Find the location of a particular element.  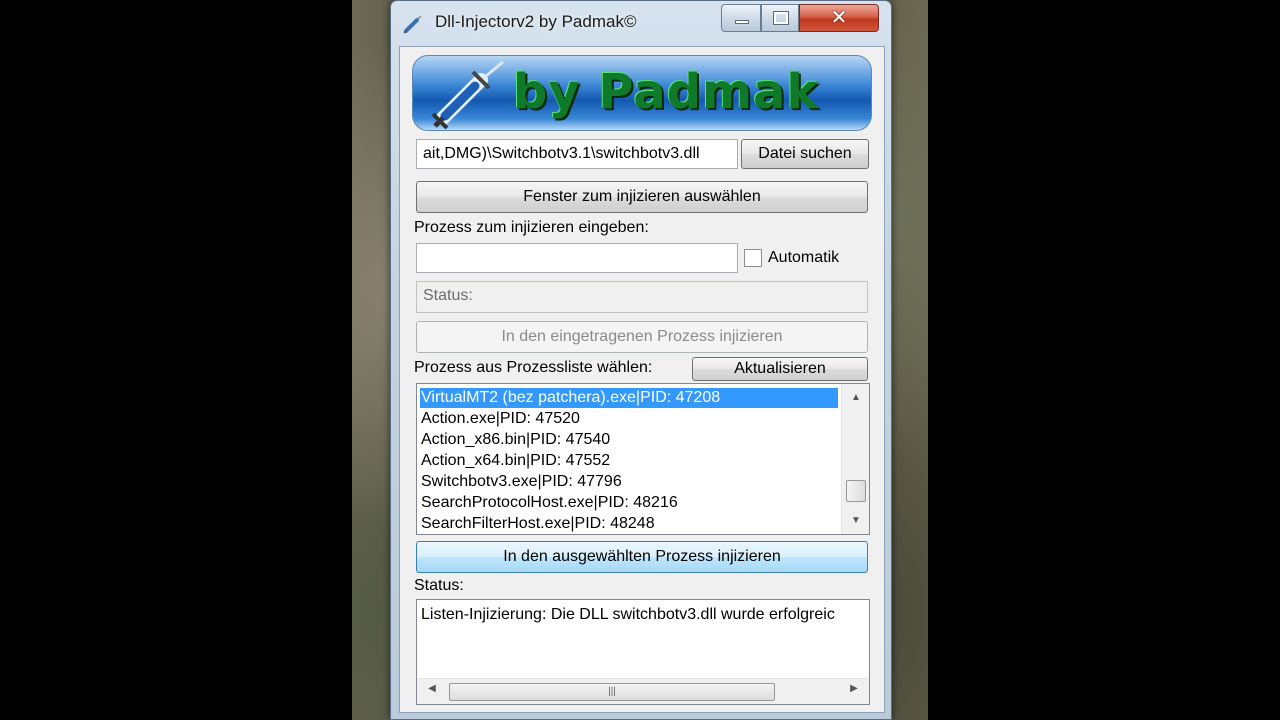

inject-selected-process-button: In den ausgewählten Prozess injizieren is located at coordinates (642, 557).